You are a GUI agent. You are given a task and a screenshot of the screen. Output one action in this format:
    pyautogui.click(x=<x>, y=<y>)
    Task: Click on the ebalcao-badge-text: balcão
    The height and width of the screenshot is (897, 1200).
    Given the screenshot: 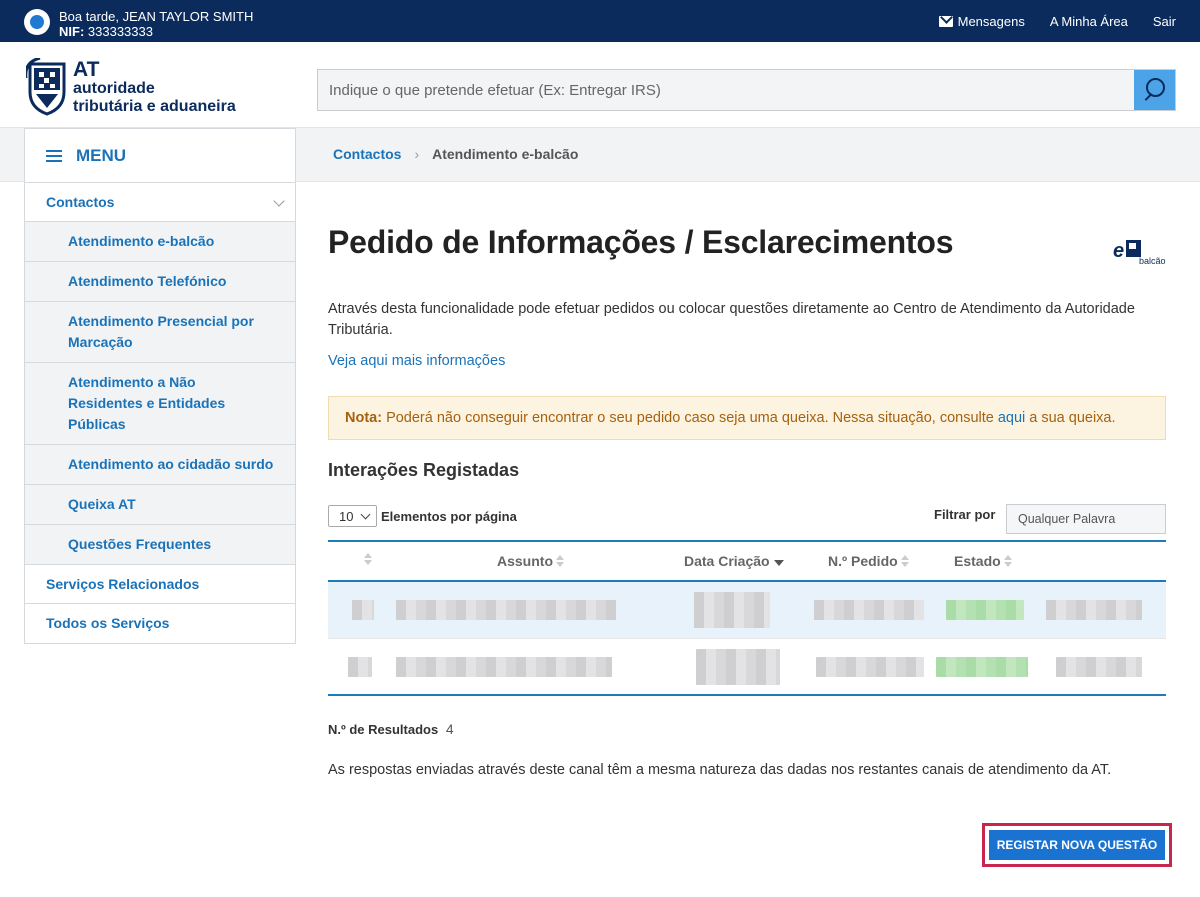 What is the action you would take?
    pyautogui.click(x=1152, y=261)
    